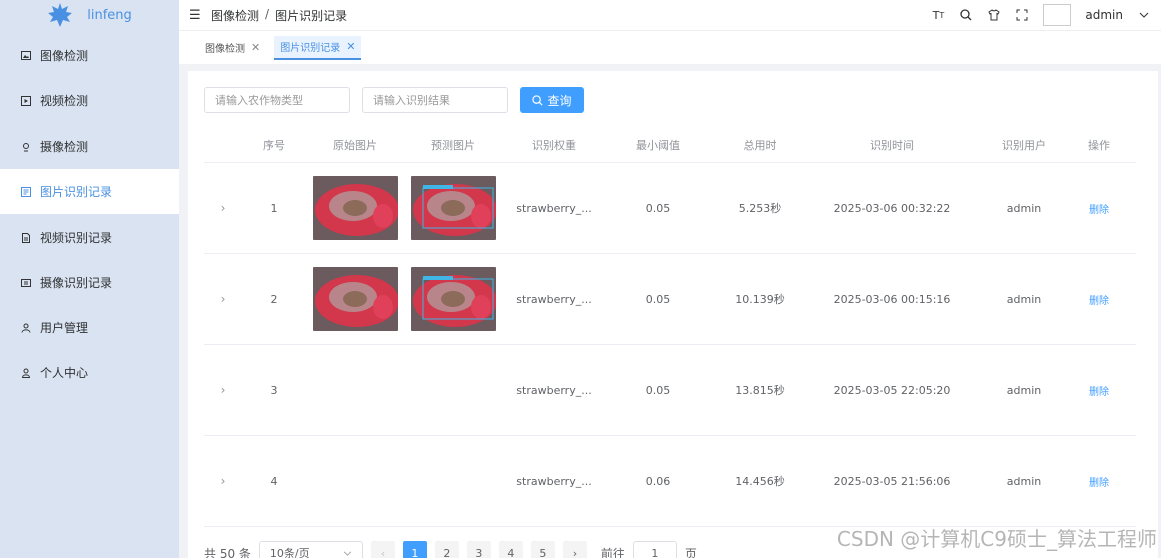 This screenshot has height=558, width=1161. I want to click on crop-type-input: 请输入农作物类型, so click(277, 100).